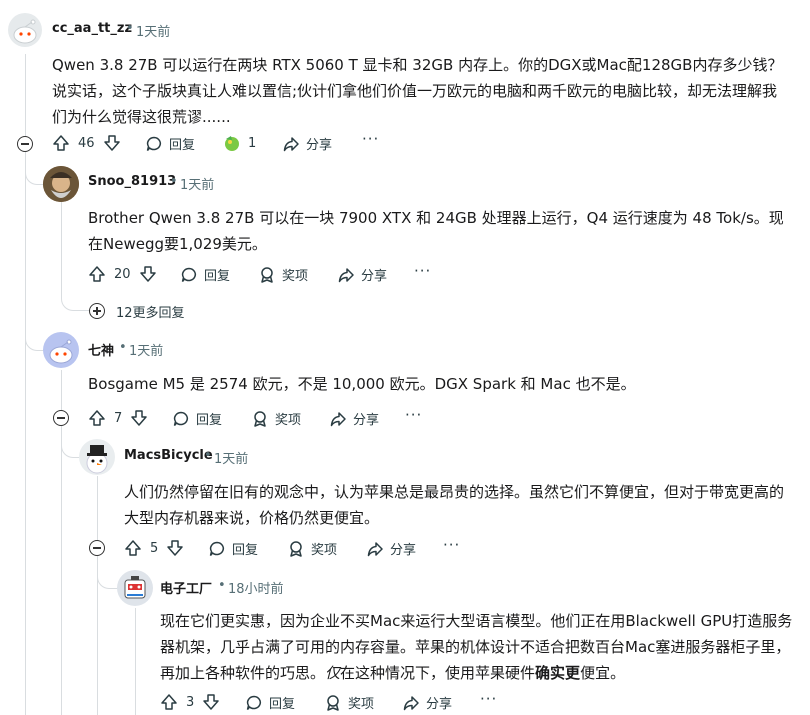  Describe the element at coordinates (135, 661) in the screenshot. I see `thread-line-dianzi` at that location.